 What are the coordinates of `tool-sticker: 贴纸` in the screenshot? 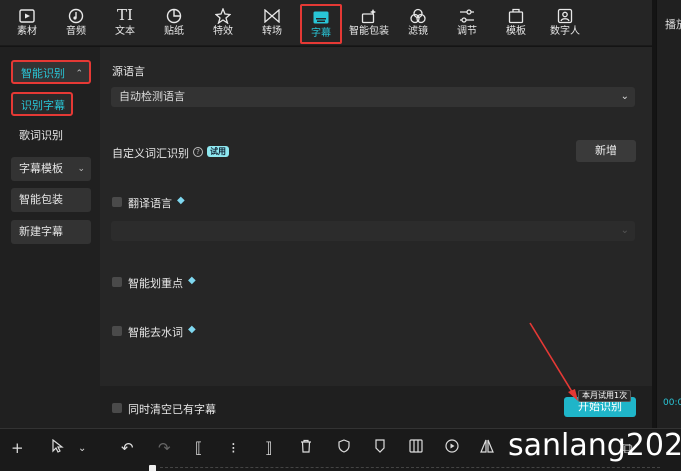 It's located at (174, 24).